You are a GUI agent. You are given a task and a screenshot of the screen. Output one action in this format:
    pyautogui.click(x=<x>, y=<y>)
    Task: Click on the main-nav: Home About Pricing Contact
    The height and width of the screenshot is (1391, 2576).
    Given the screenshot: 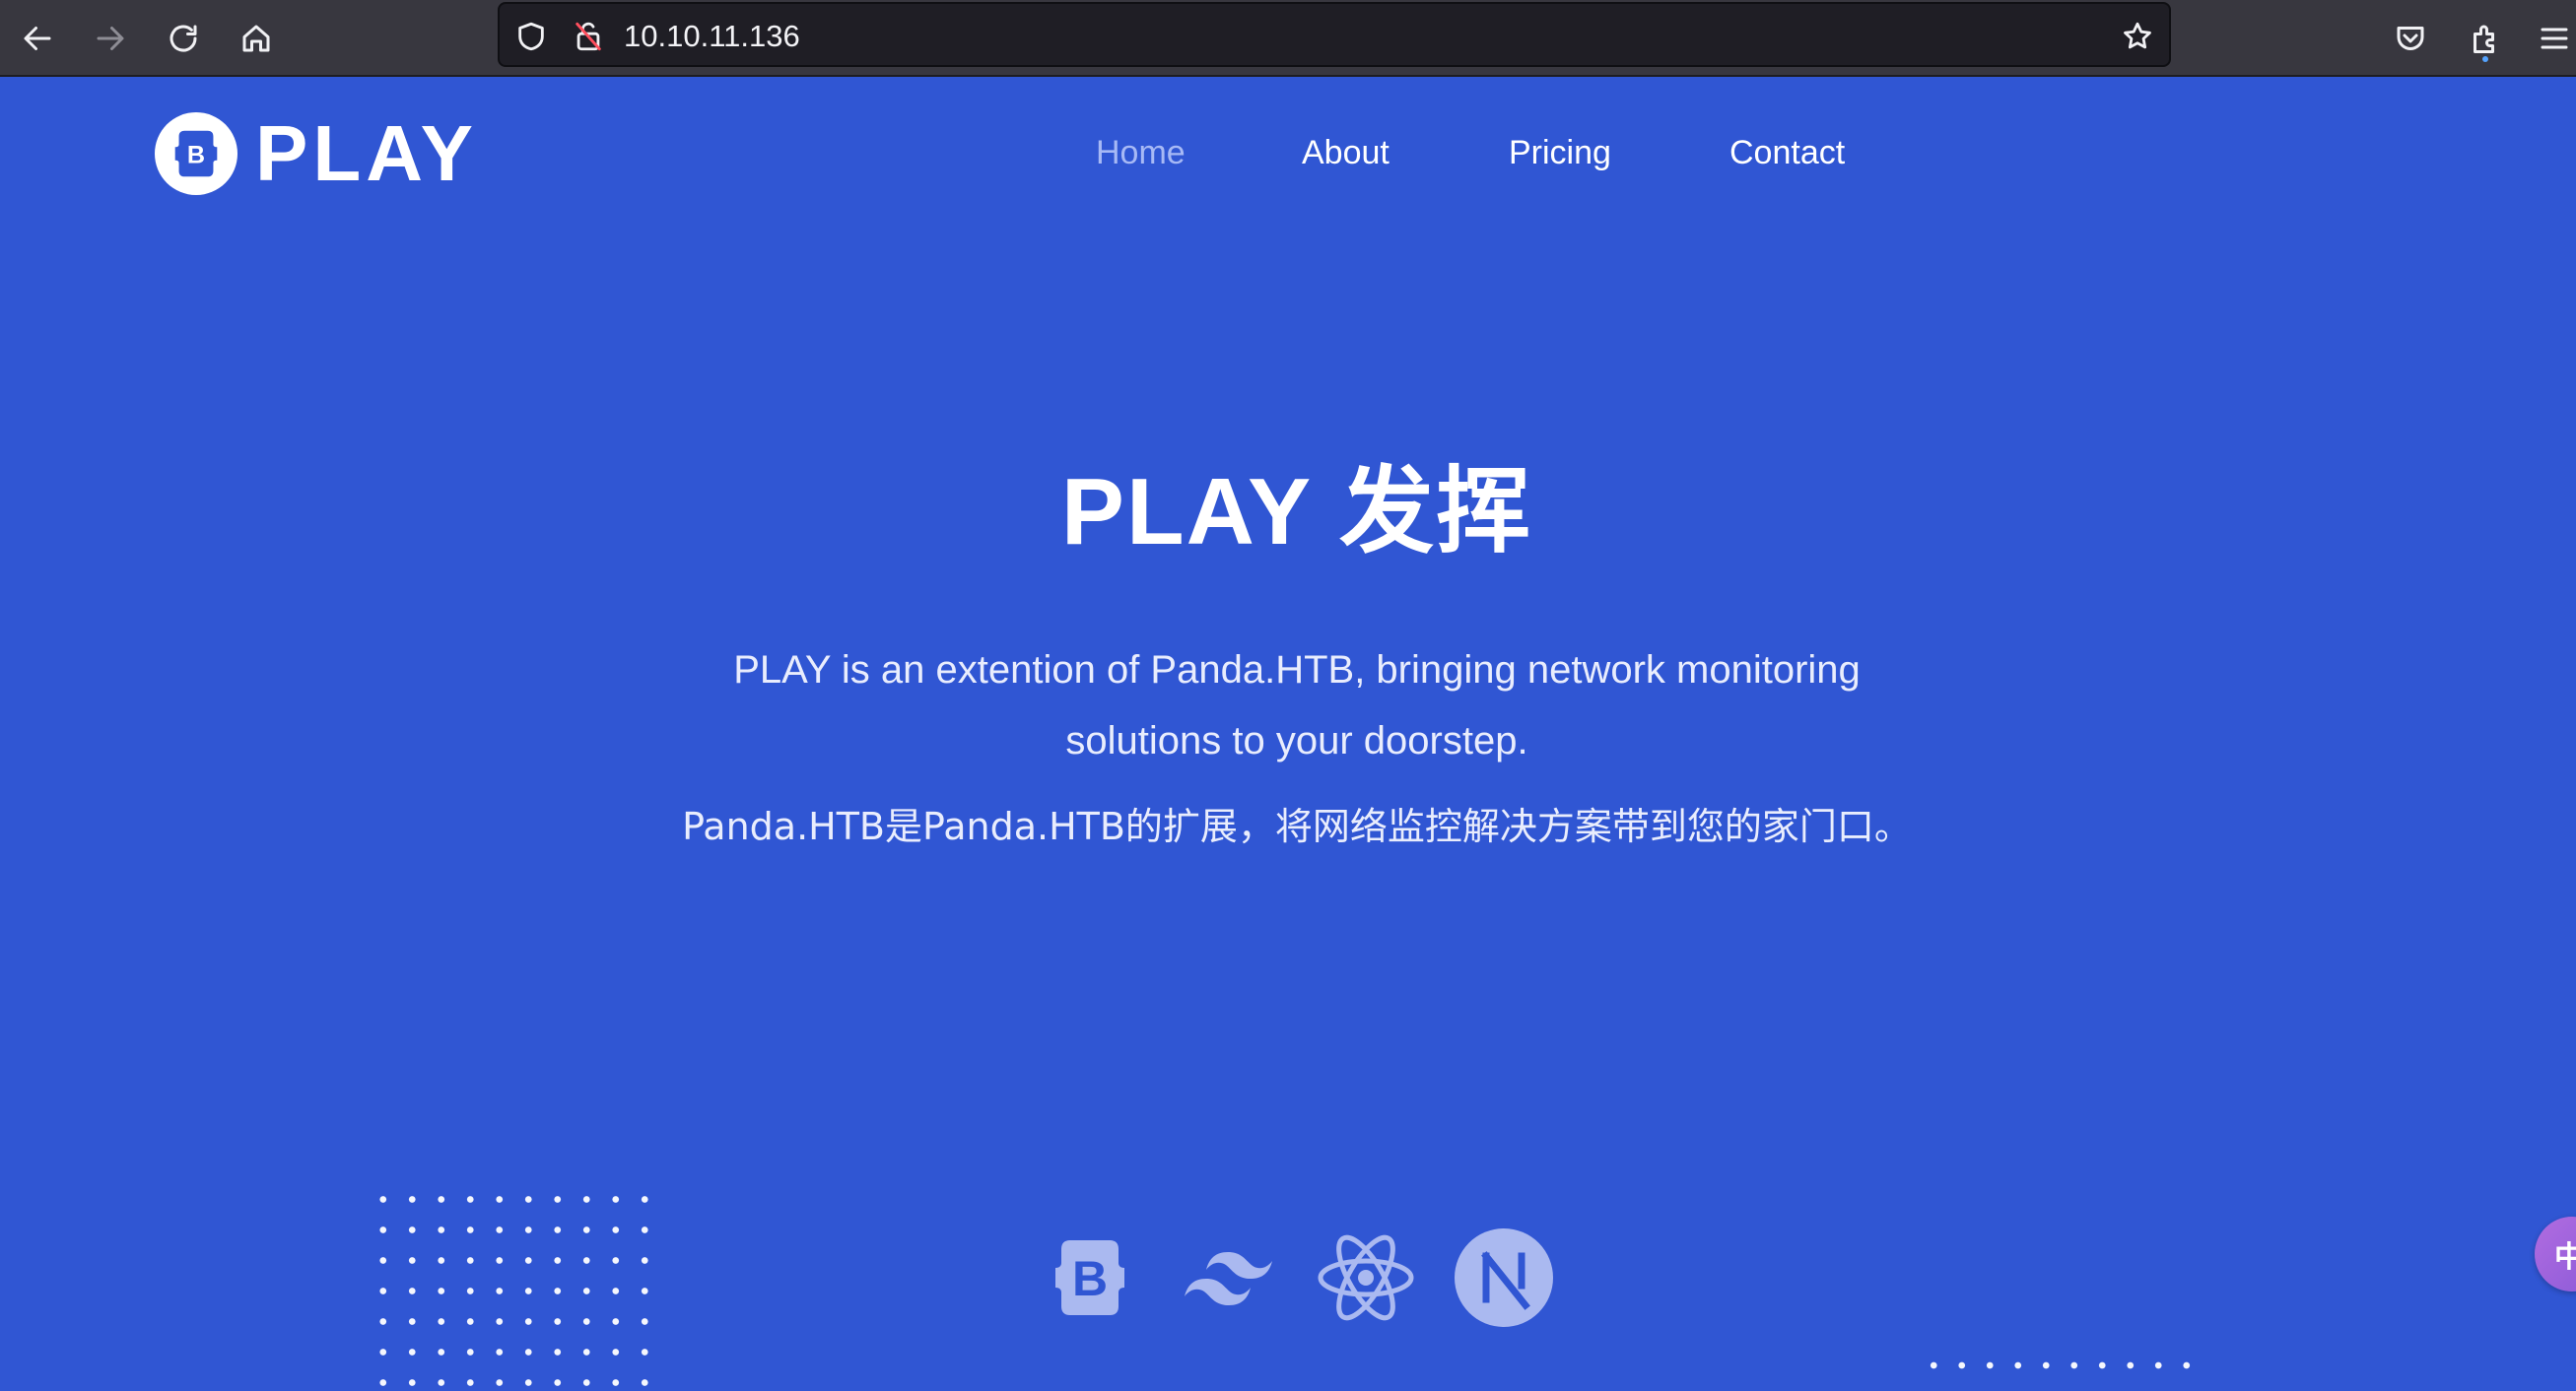 What is the action you would take?
    pyautogui.click(x=1288, y=152)
    